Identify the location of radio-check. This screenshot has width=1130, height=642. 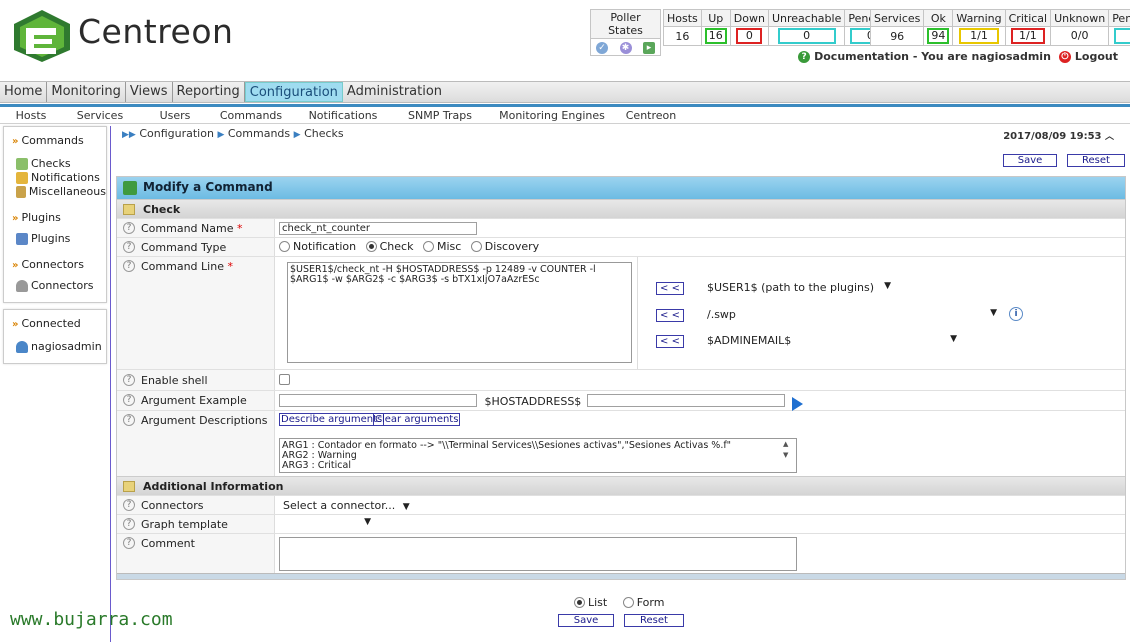
(371, 246).